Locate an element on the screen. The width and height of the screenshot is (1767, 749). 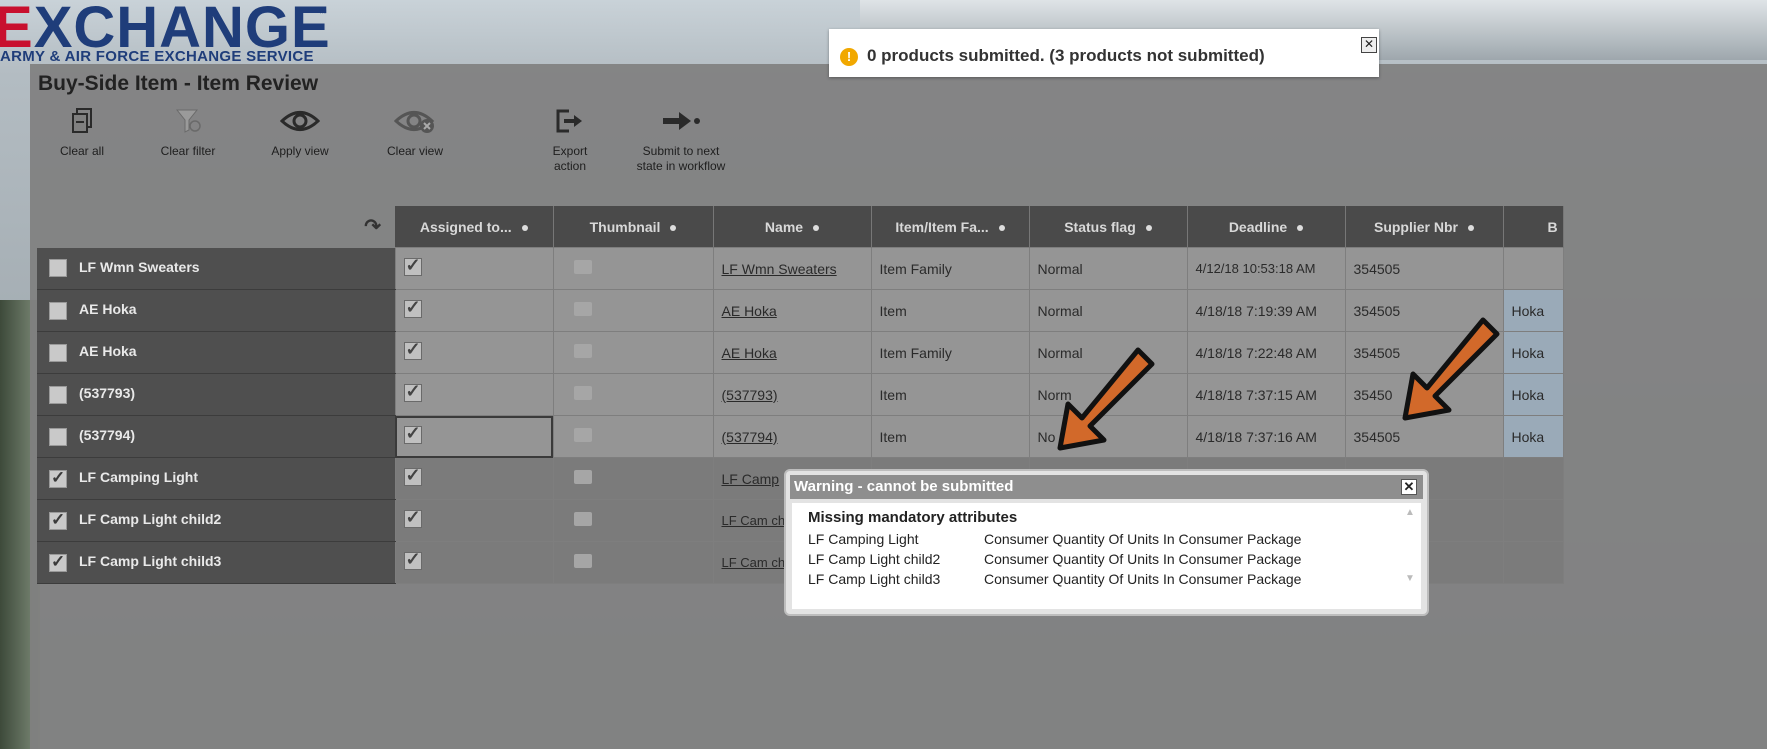
item-type: Item Family is located at coordinates (950, 268).